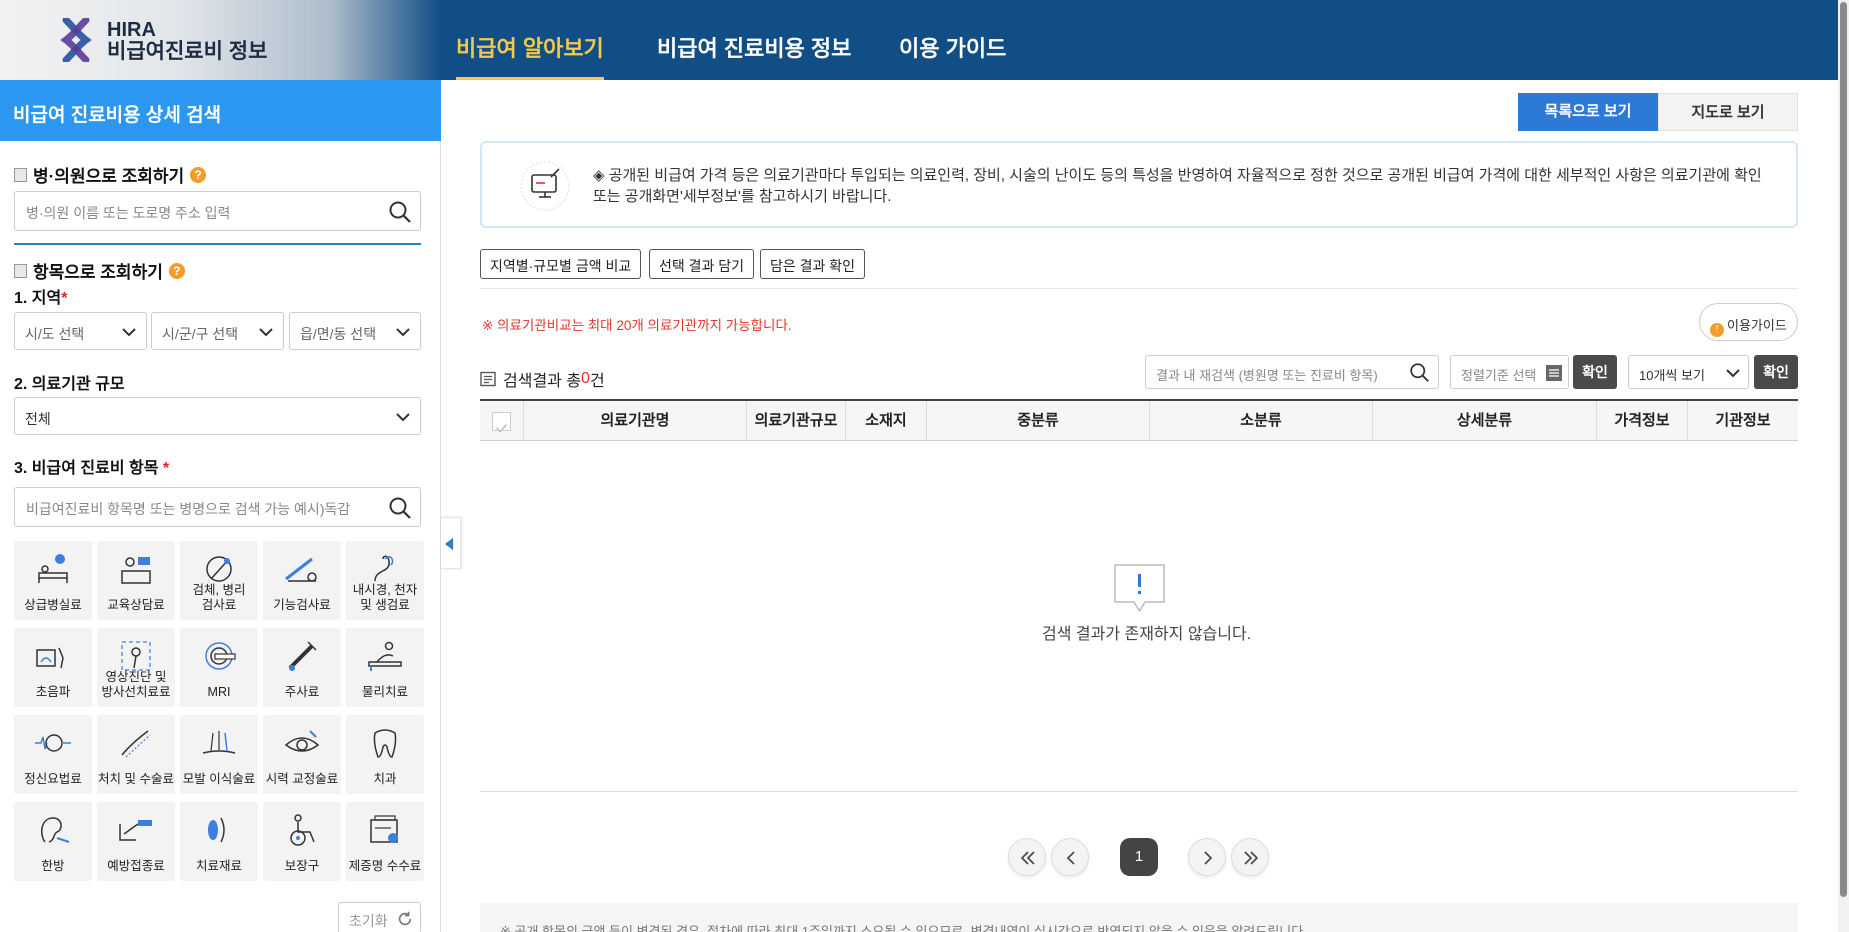 Image resolution: width=1849 pixels, height=932 pixels. I want to click on category-label: 치과, so click(385, 779).